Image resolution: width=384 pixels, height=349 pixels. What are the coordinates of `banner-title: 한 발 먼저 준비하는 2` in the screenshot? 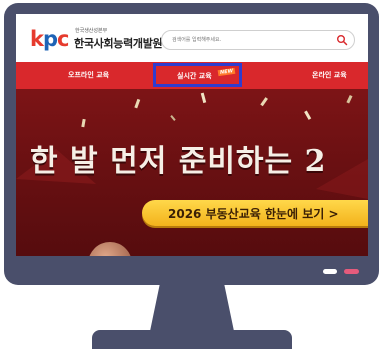 It's located at (178, 161).